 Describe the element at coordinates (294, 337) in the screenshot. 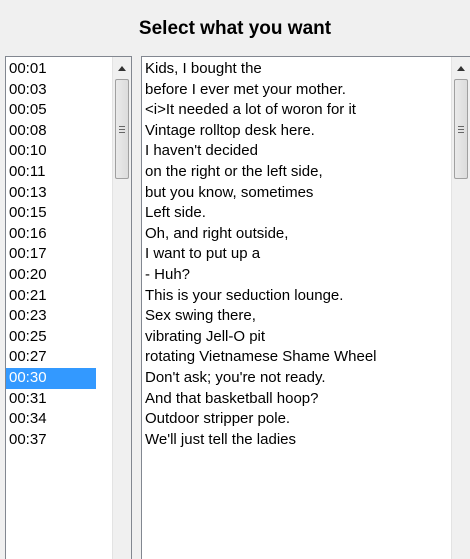

I see `subtitle-line-item: vibrating Jell-O pit` at that location.